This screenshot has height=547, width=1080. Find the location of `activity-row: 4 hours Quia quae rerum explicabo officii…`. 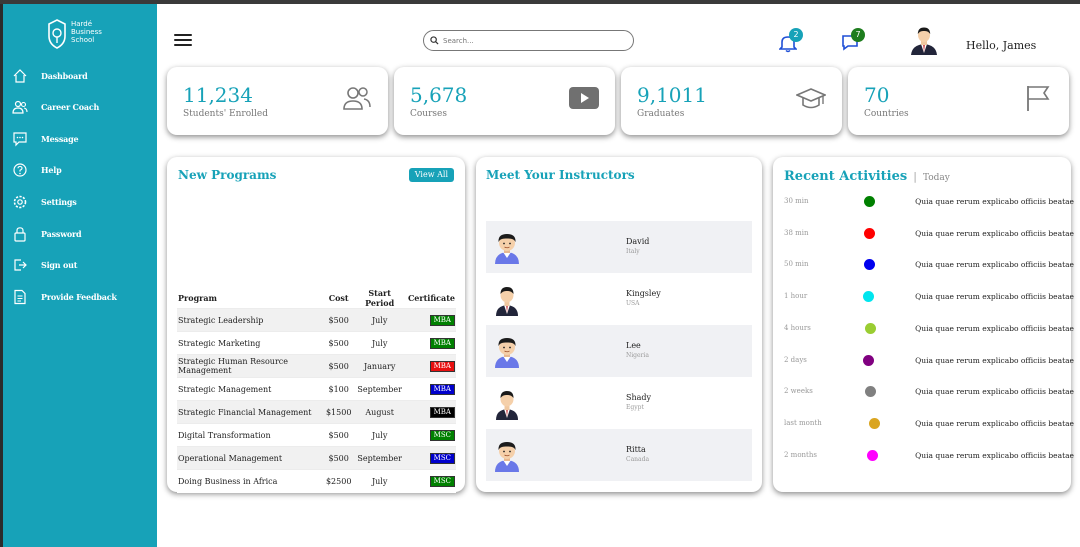

activity-row: 4 hours Quia quae rerum explicabo officii… is located at coordinates (929, 329).